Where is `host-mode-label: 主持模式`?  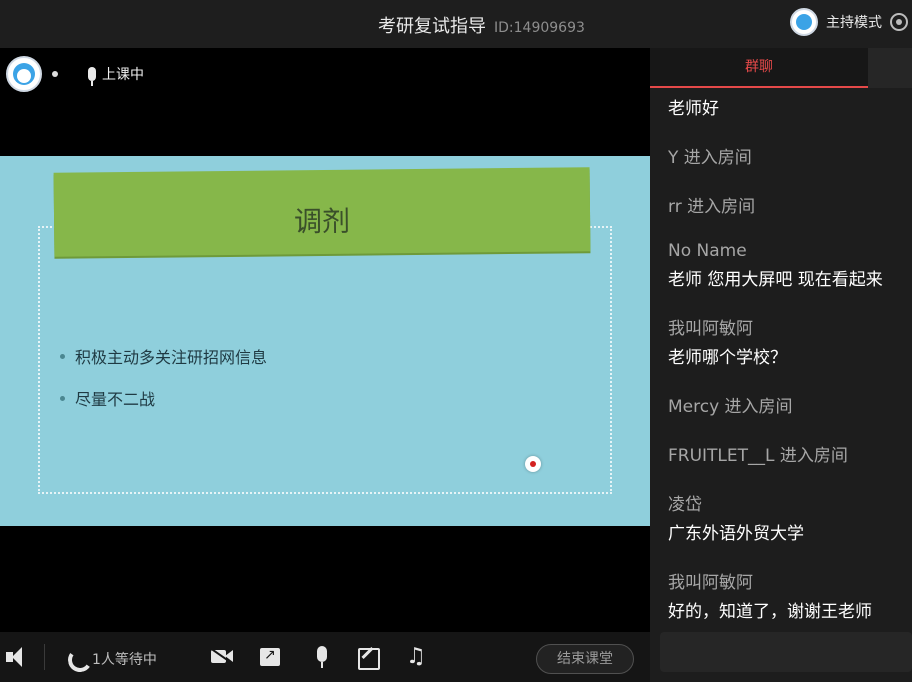
host-mode-label: 主持模式 is located at coordinates (854, 23).